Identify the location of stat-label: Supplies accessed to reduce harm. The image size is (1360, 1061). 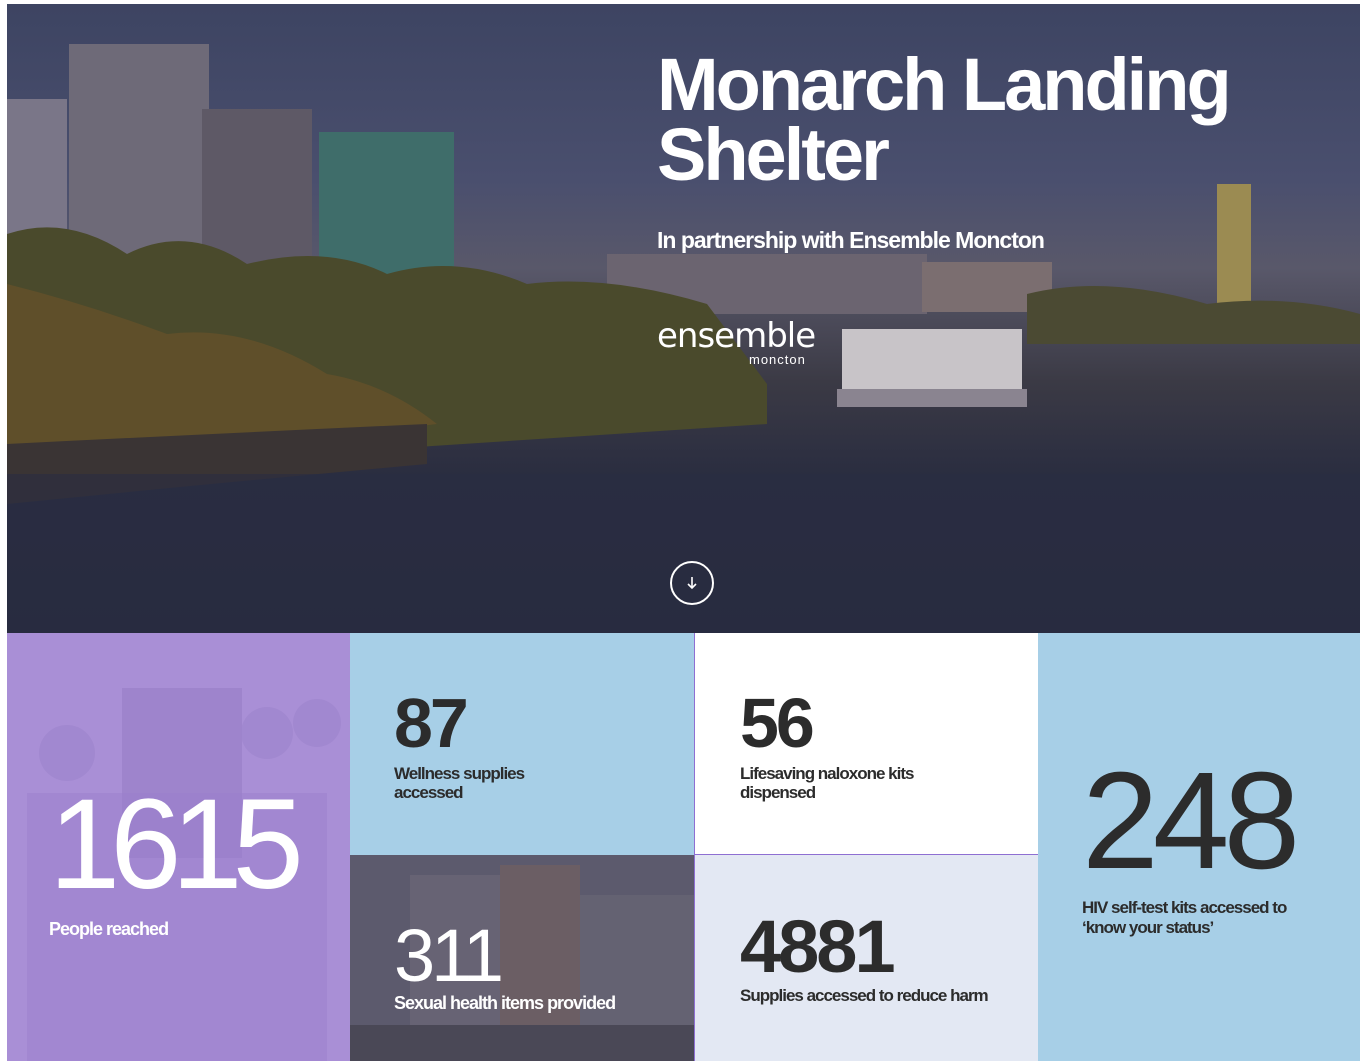
(864, 995).